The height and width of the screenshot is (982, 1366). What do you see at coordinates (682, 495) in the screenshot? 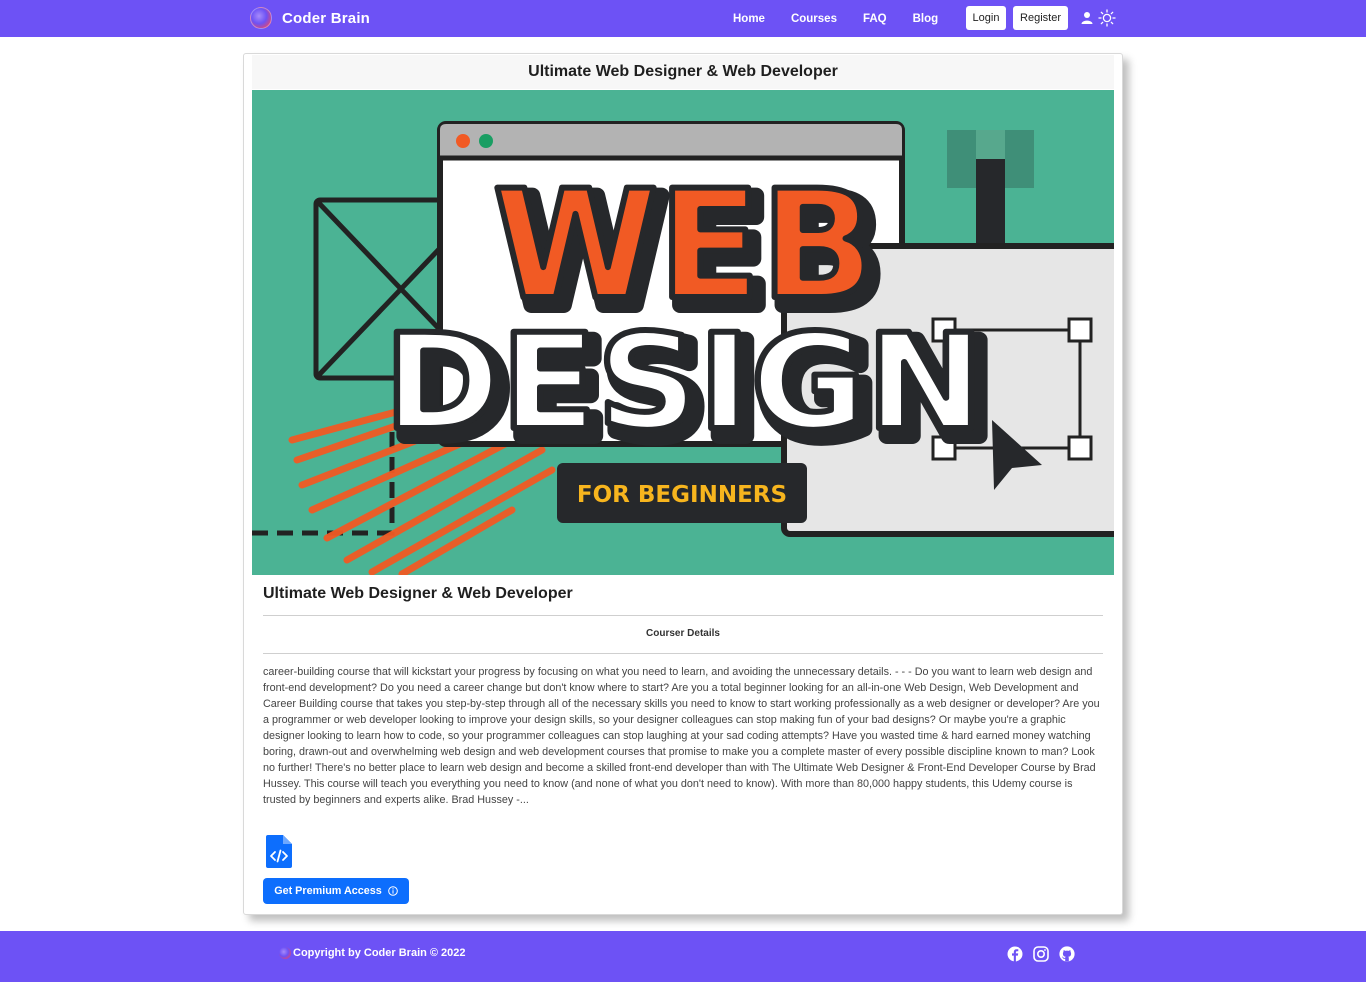
I see `banner-tagline: FOR BEGINNERS` at bounding box center [682, 495].